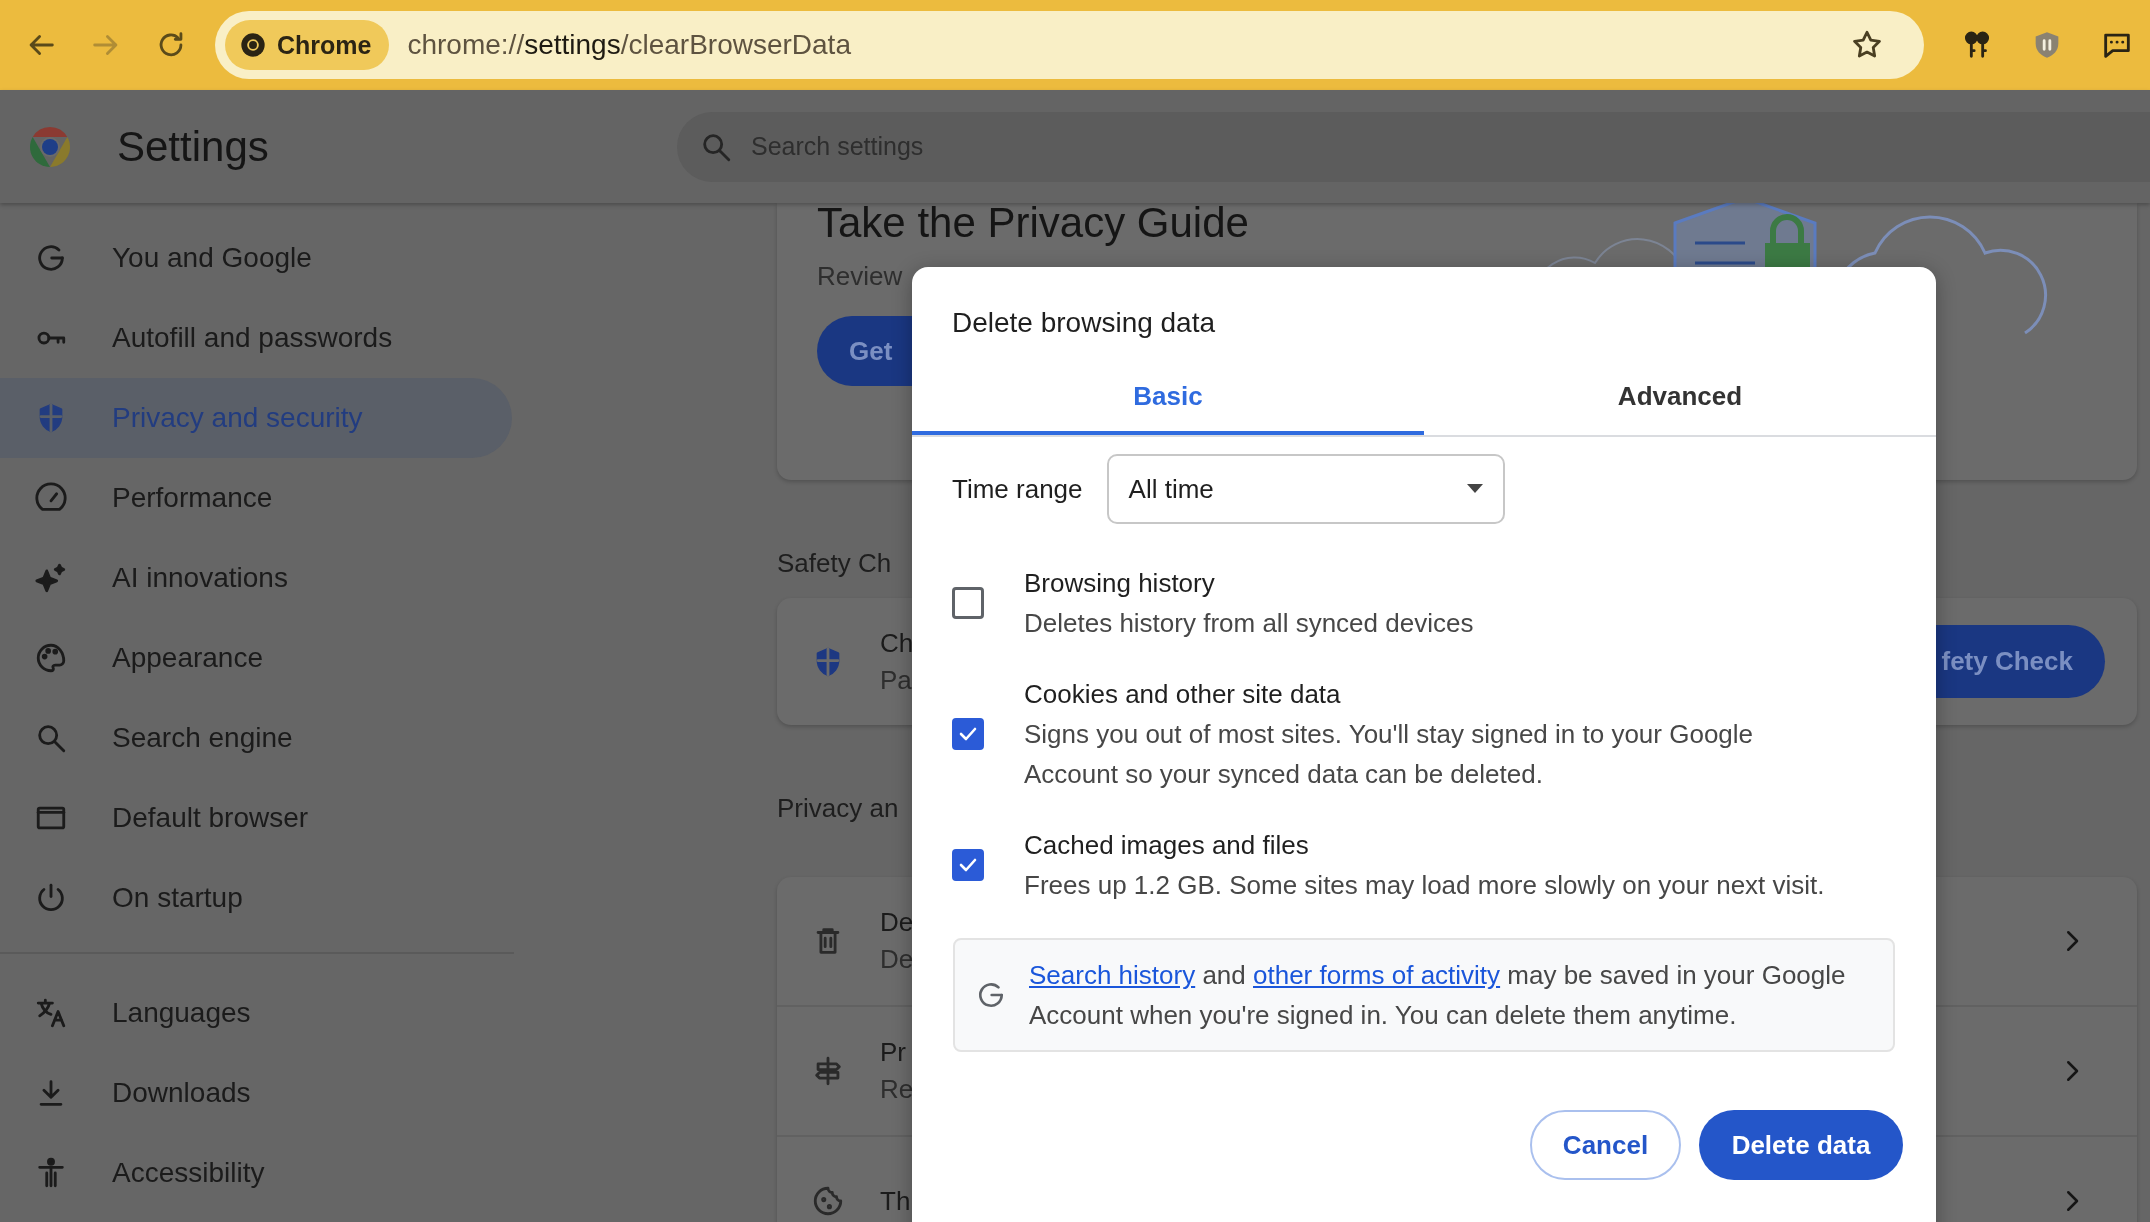 The height and width of the screenshot is (1222, 2150). I want to click on text-link: other forms of activity, so click(1377, 975).